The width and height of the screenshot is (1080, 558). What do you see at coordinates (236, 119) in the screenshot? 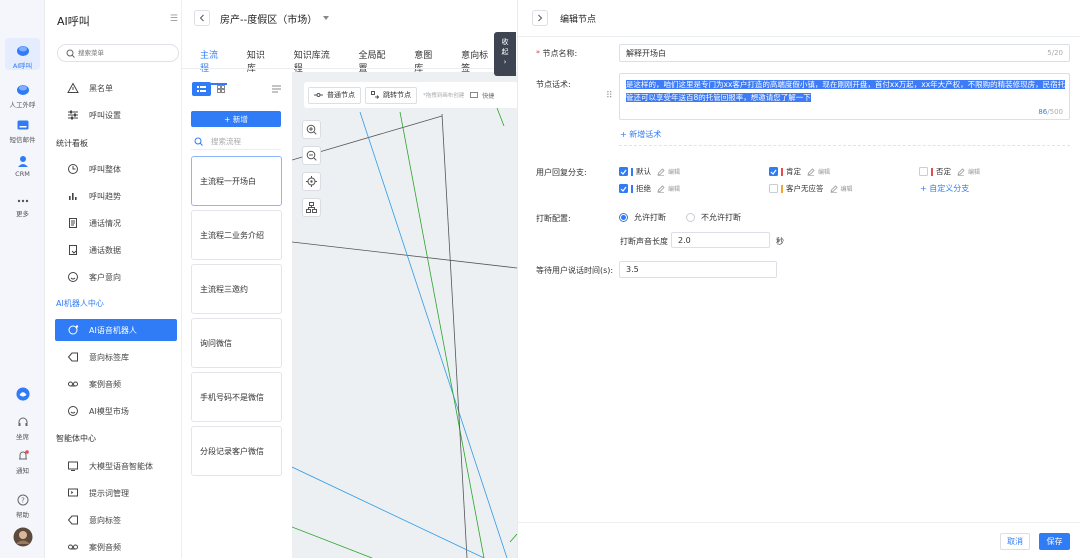
I see `add-flow-button: + 新增` at bounding box center [236, 119].